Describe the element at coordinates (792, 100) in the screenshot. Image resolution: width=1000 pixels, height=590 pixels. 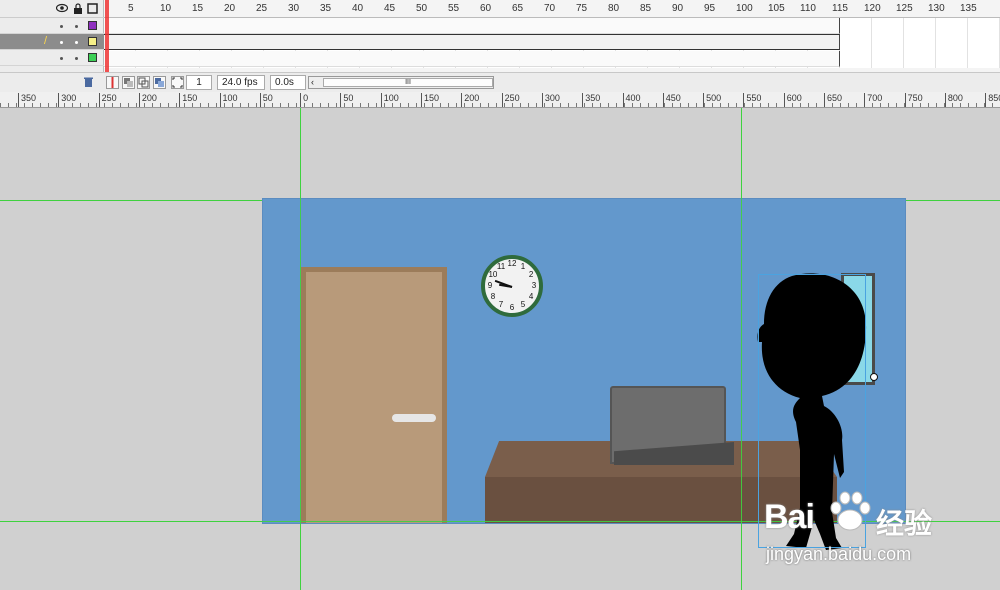
I see `ruler-label: 600` at that location.